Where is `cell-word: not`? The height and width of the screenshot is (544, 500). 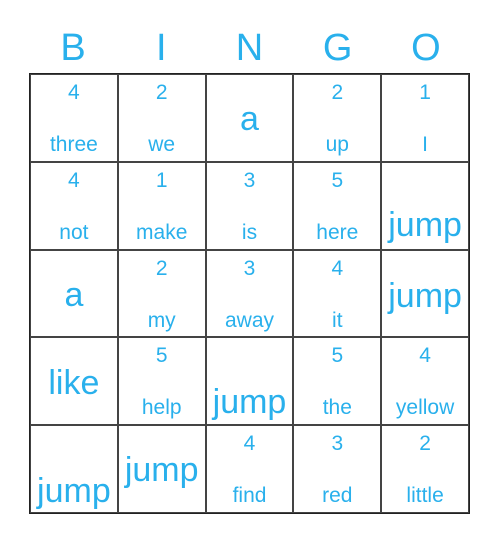 cell-word: not is located at coordinates (74, 232).